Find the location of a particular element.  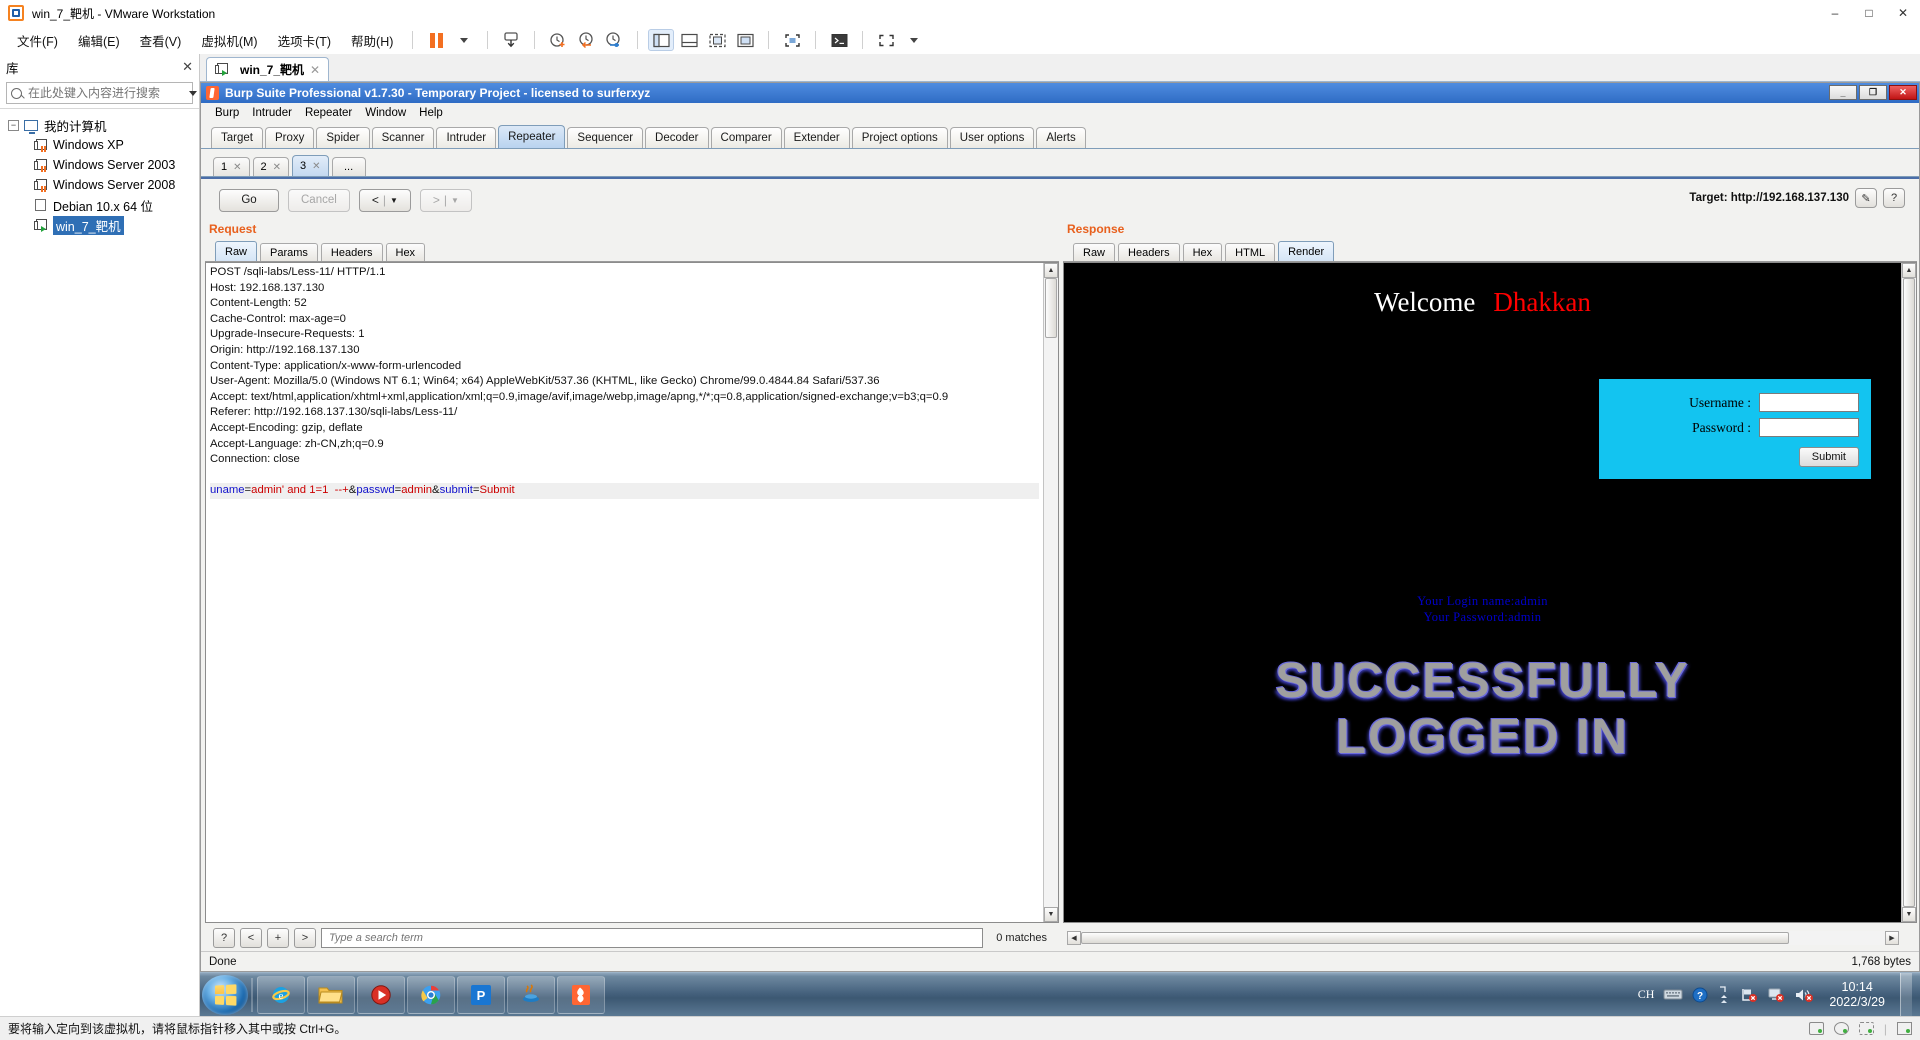

go-button: Go is located at coordinates (249, 200).